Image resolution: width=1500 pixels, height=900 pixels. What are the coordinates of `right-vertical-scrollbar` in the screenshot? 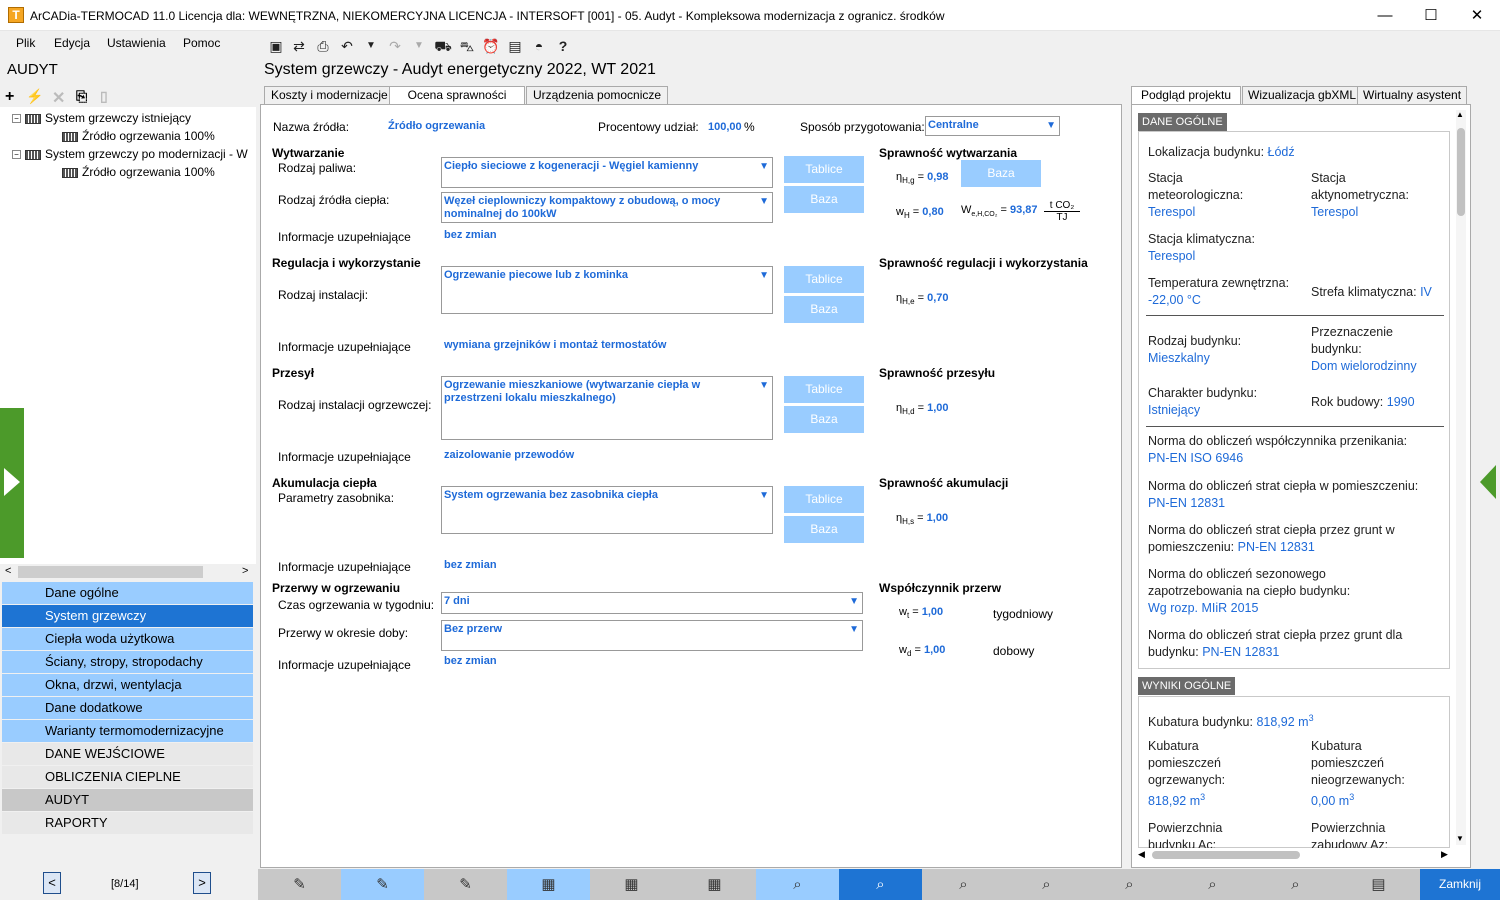 It's located at (1461, 477).